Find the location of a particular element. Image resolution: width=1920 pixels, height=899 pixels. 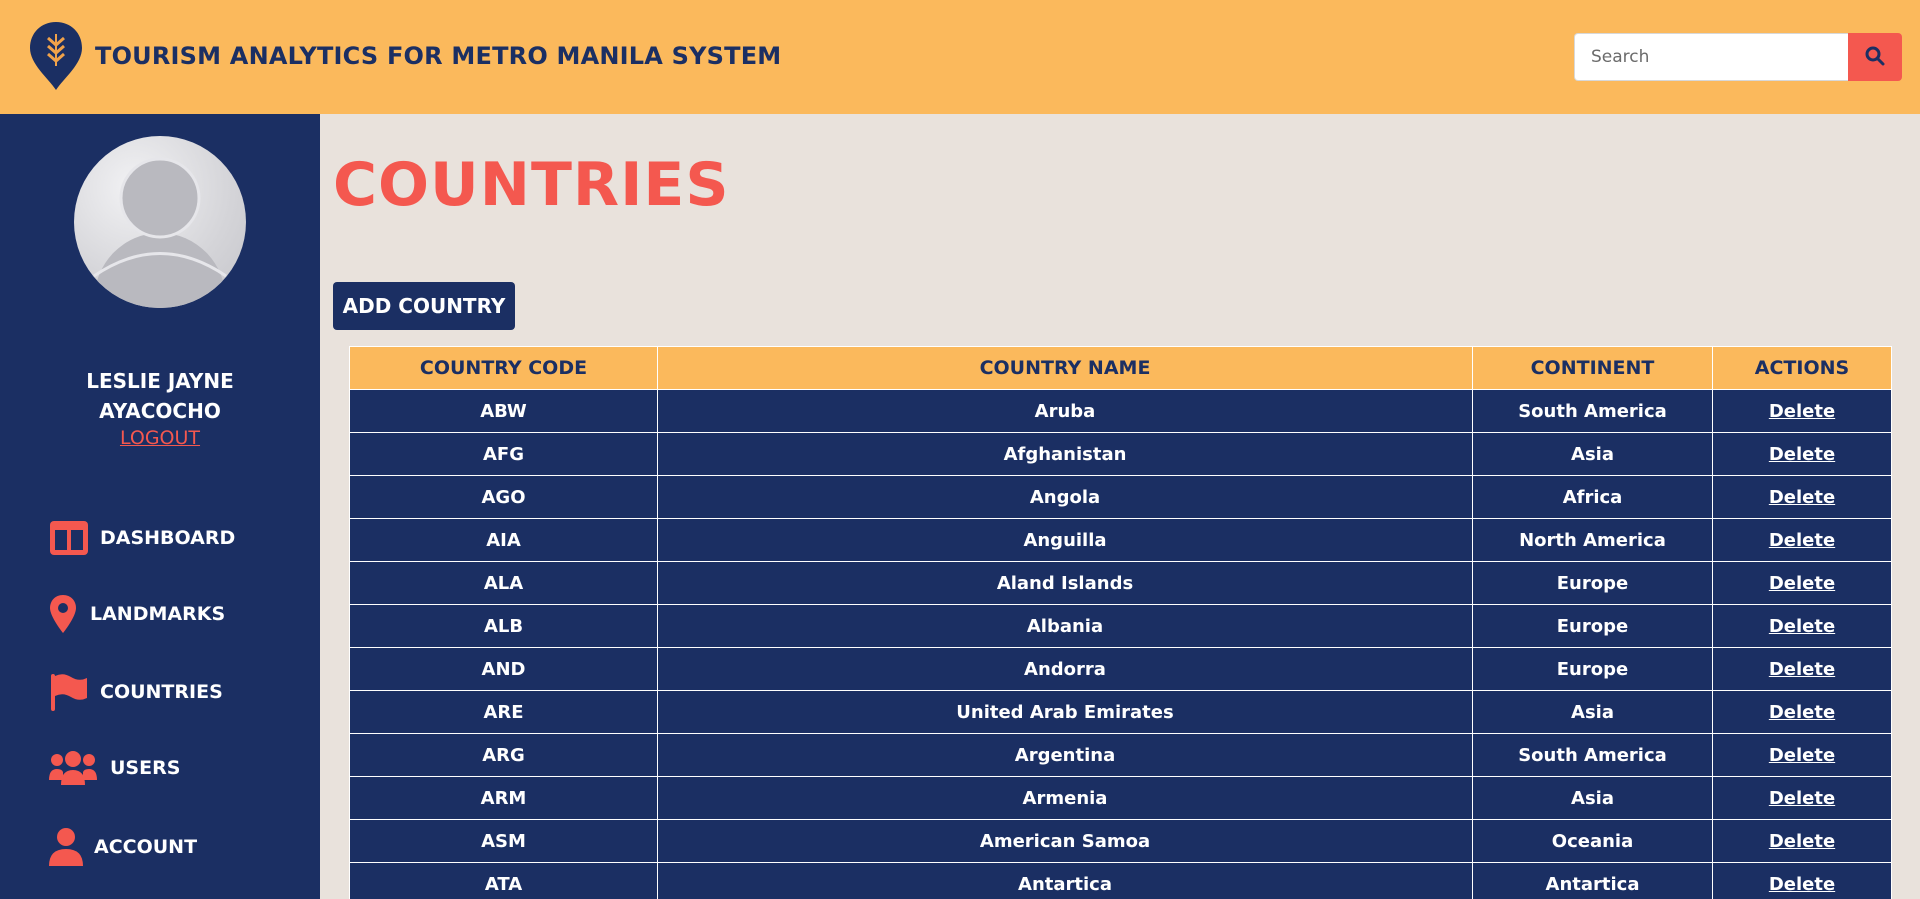

user-name: LESLIE JAYNE AYACOCHO is located at coordinates (160, 396).